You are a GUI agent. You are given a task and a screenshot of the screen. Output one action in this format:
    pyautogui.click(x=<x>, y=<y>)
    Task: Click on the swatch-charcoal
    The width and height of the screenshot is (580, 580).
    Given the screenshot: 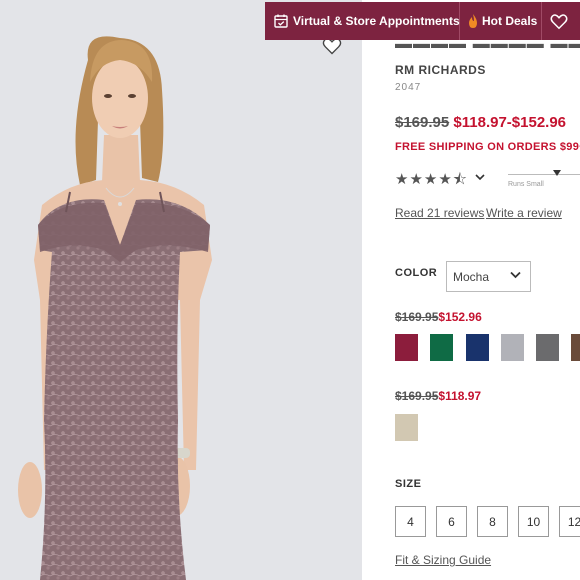 What is the action you would take?
    pyautogui.click(x=547, y=347)
    